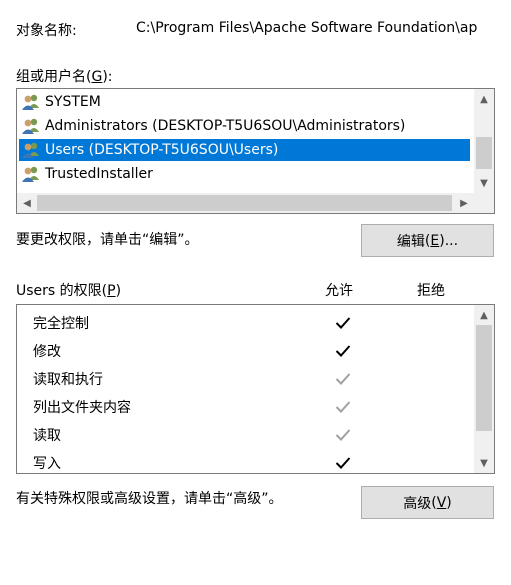 The image size is (511, 585). I want to click on allow-column-header: 允许, so click(339, 291).